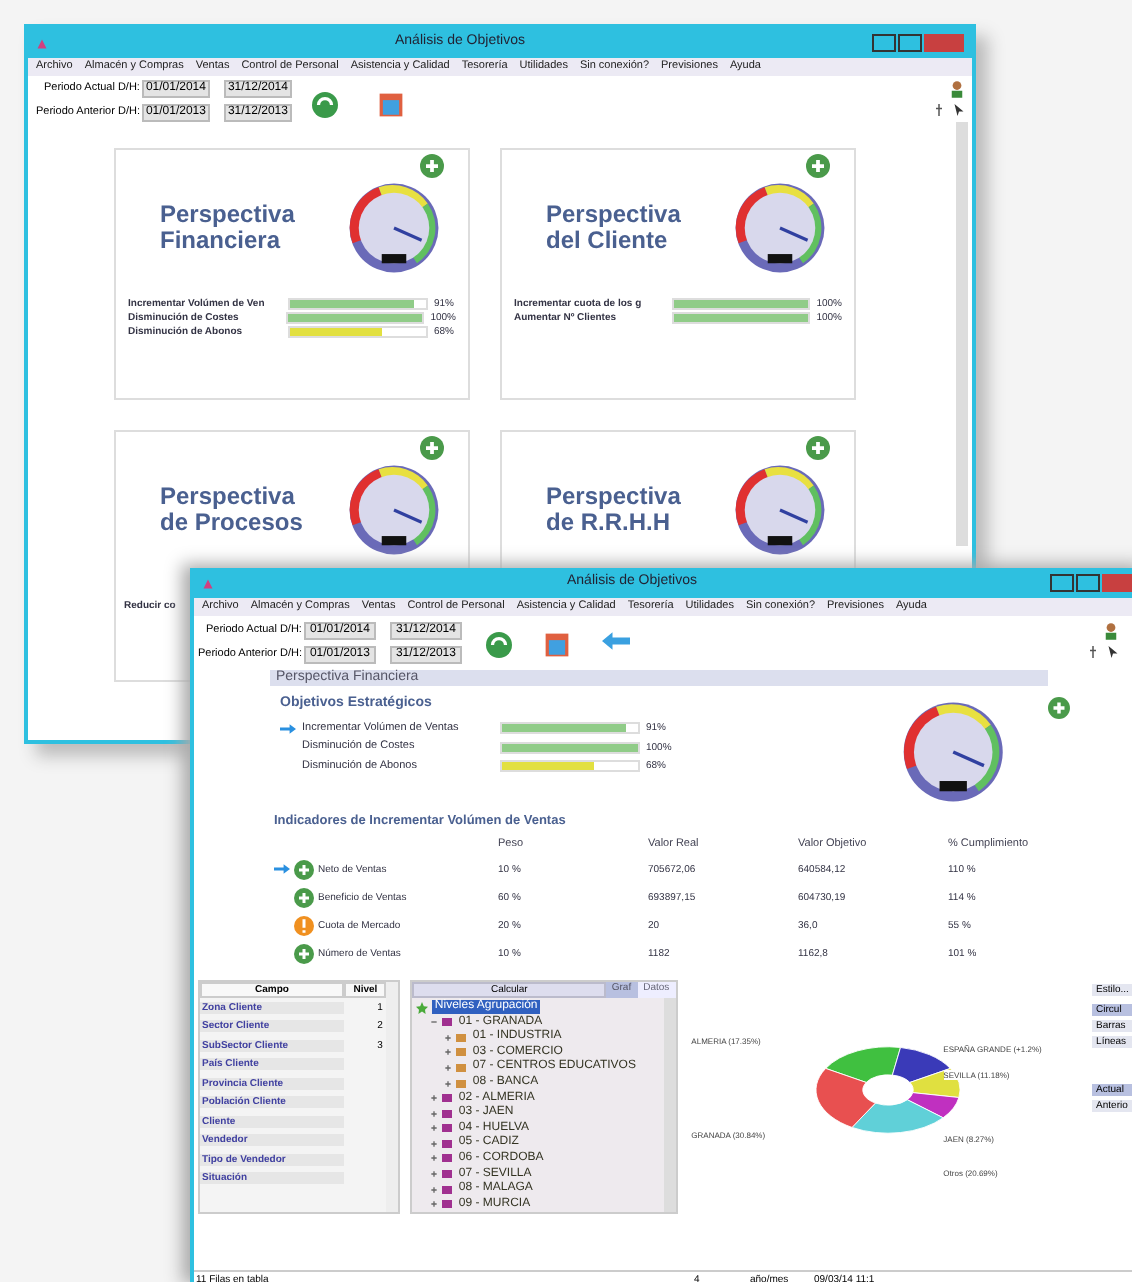 The width and height of the screenshot is (1132, 1282). Describe the element at coordinates (614, 227) in the screenshot. I see `card-title: Perspectiva del Cliente` at that location.